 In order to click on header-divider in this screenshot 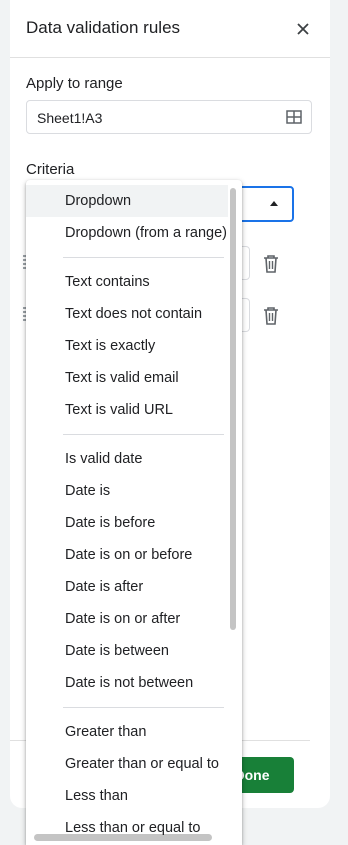, I will do `click(170, 57)`.